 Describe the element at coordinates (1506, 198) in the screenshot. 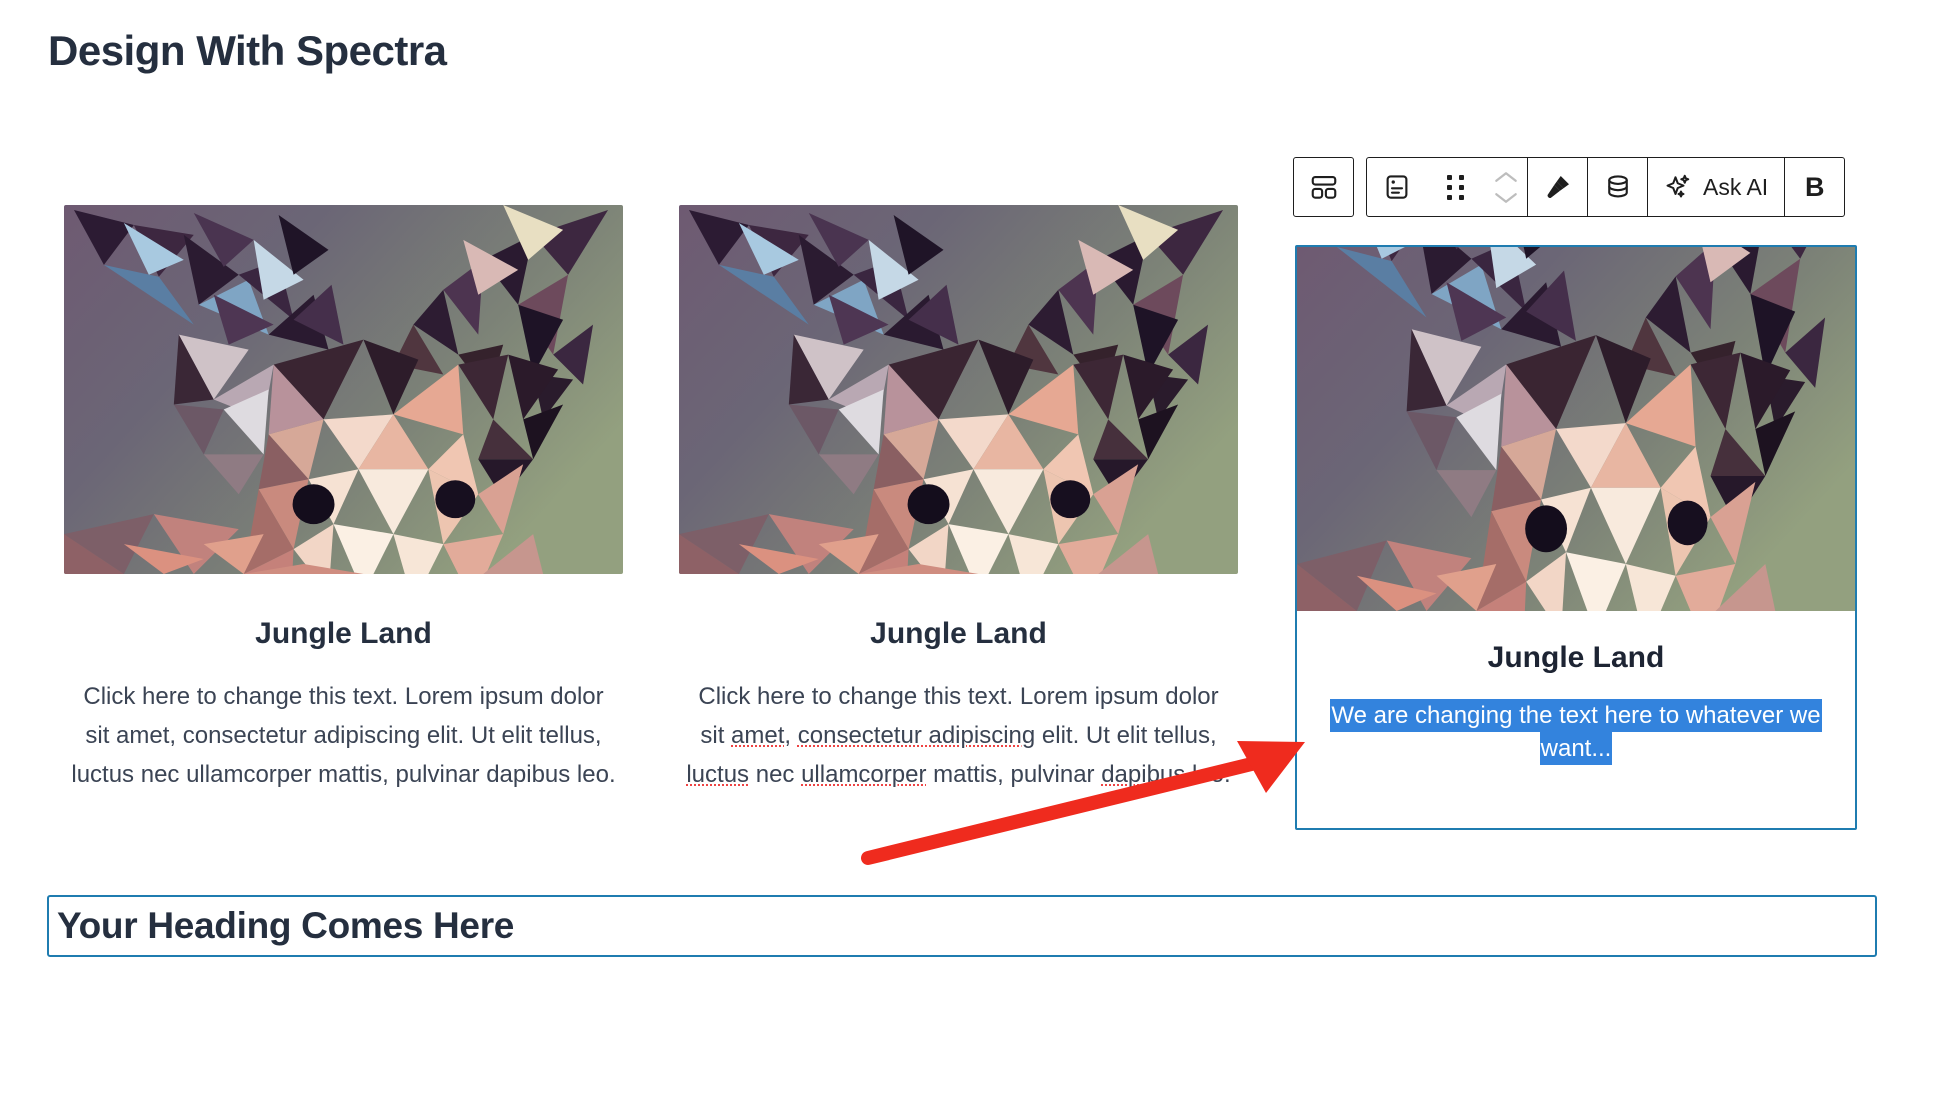

I see `chevron-down-icon` at that location.